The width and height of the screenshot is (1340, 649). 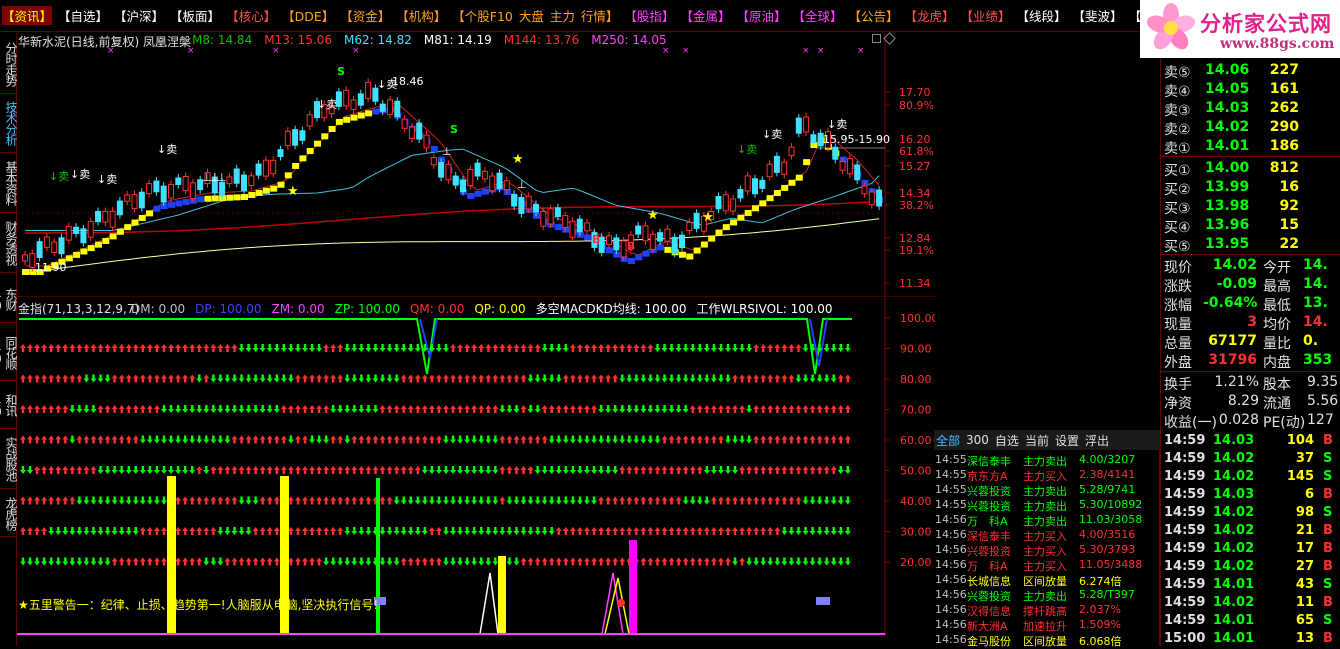 What do you see at coordinates (251, 15) in the screenshot?
I see `menu-item: 【核心】` at bounding box center [251, 15].